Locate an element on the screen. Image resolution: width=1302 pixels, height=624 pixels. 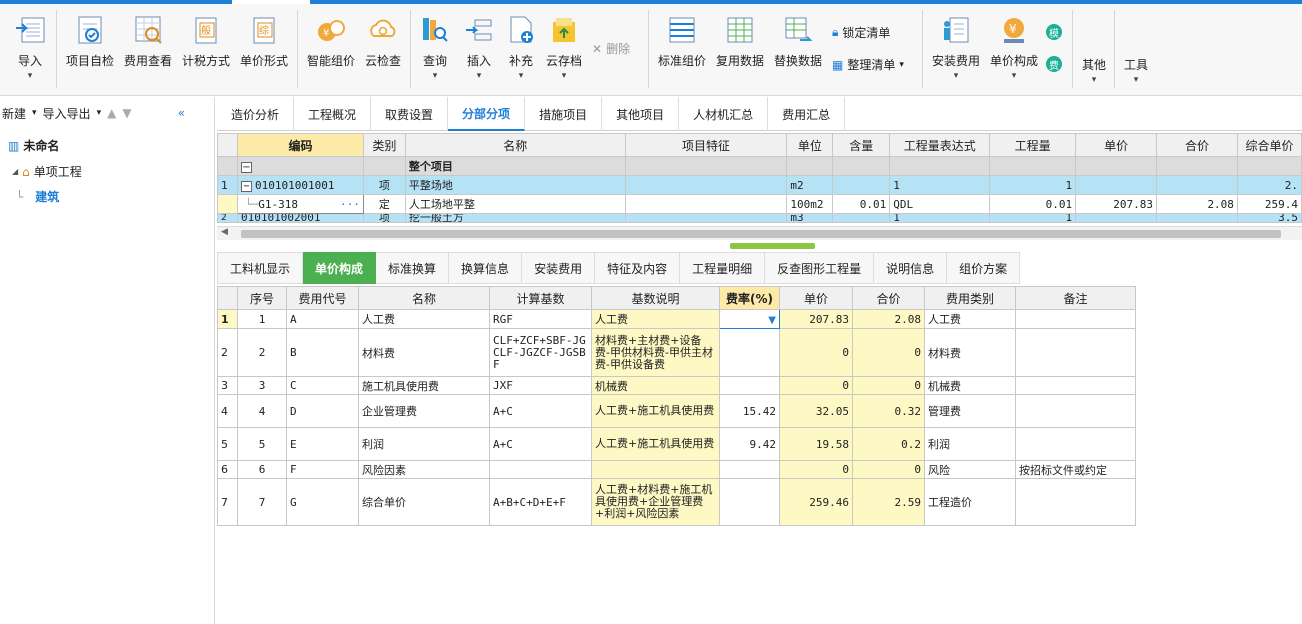
price-compose-button: ¥ 单价构成 ▾ is located at coordinates (1014, 50).